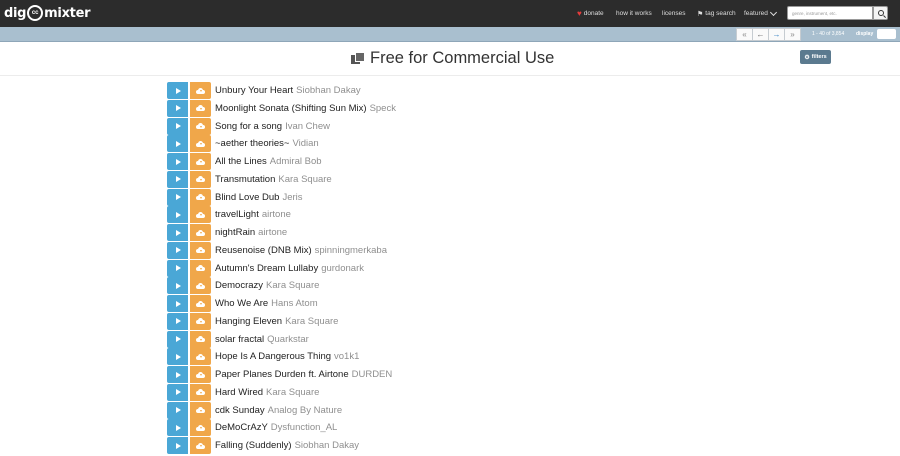  Describe the element at coordinates (294, 303) in the screenshot. I see `track-artist-link: Hans Atom` at that location.